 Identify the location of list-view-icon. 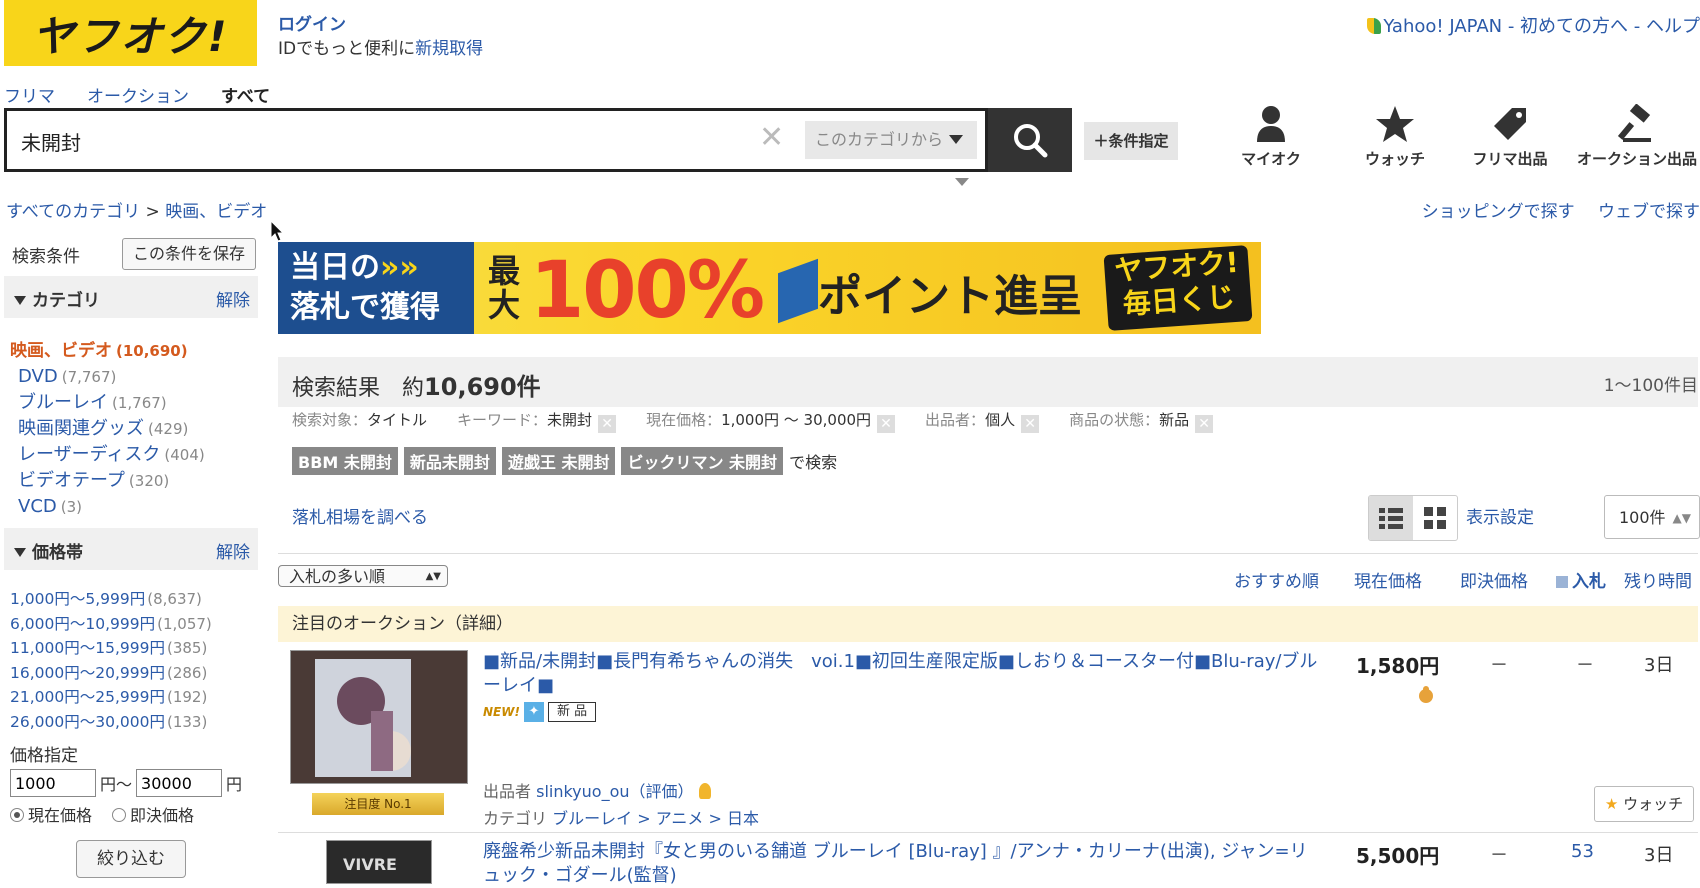
(1391, 518).